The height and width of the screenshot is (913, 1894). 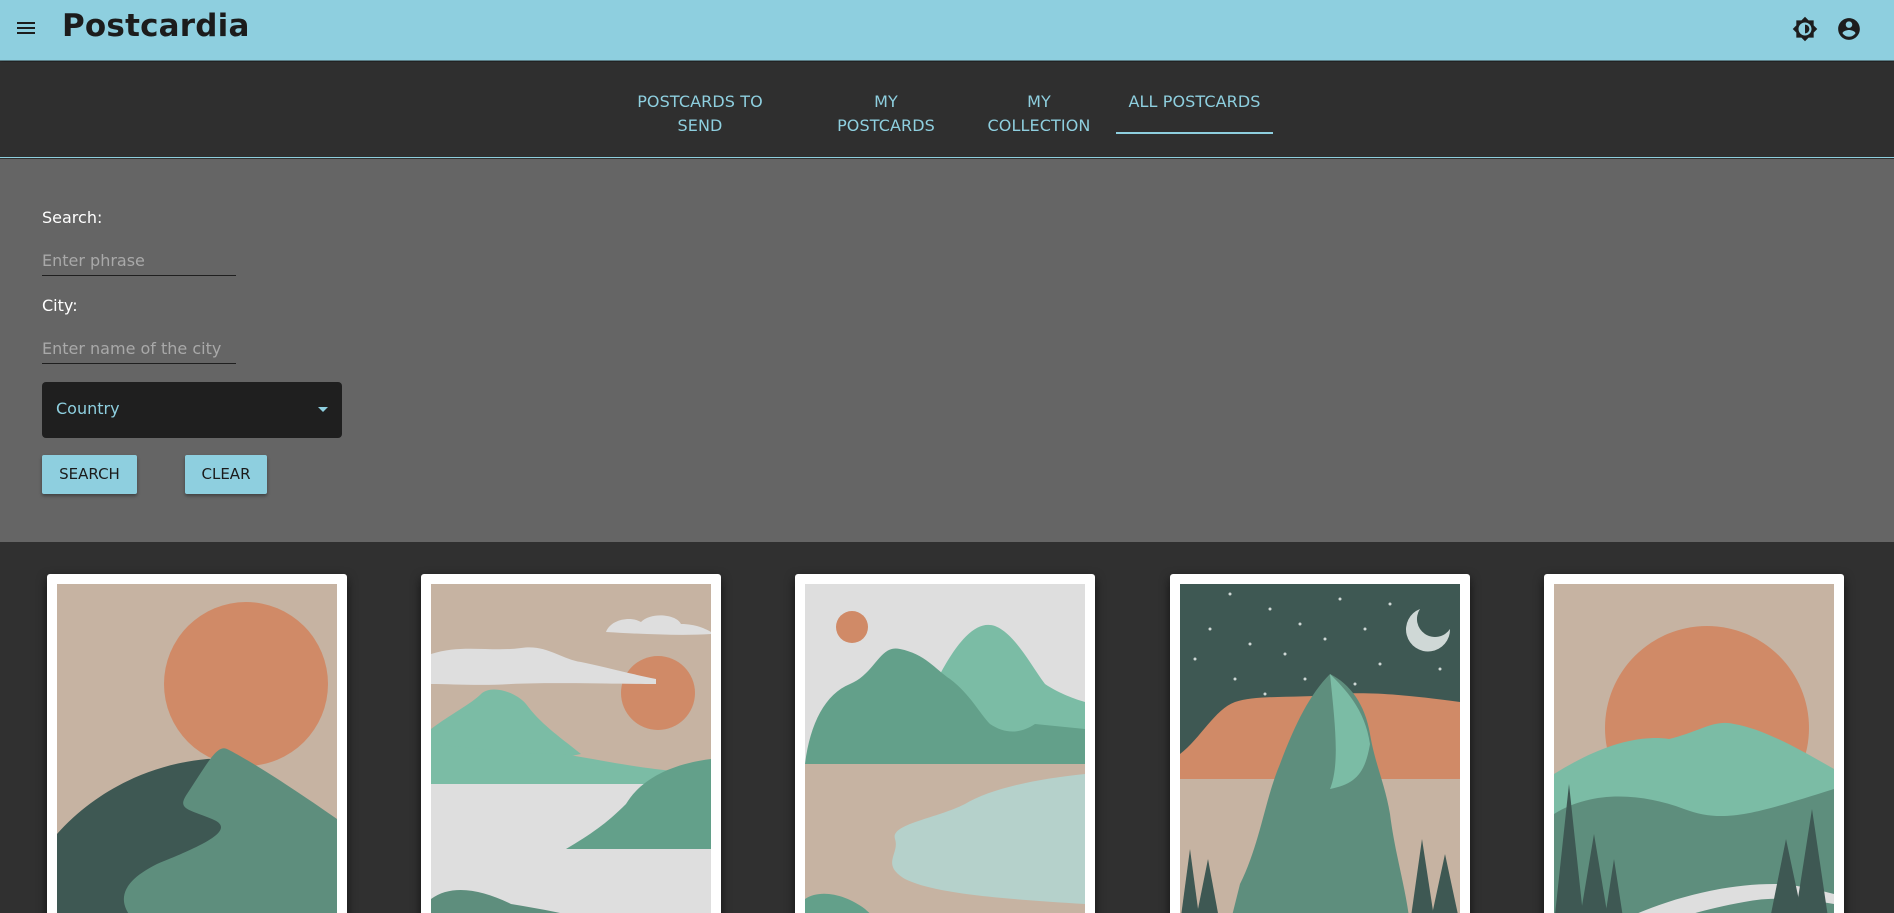 What do you see at coordinates (72, 217) in the screenshot?
I see `search-label: Search:` at bounding box center [72, 217].